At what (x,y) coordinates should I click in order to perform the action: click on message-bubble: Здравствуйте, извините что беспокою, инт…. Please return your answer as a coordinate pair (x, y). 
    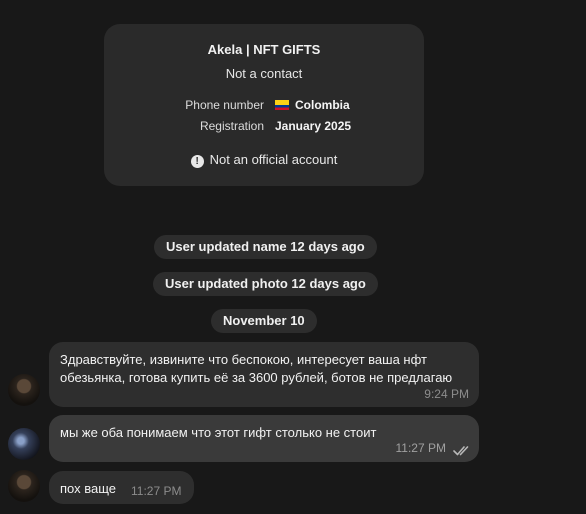
    Looking at the image, I should click on (264, 374).